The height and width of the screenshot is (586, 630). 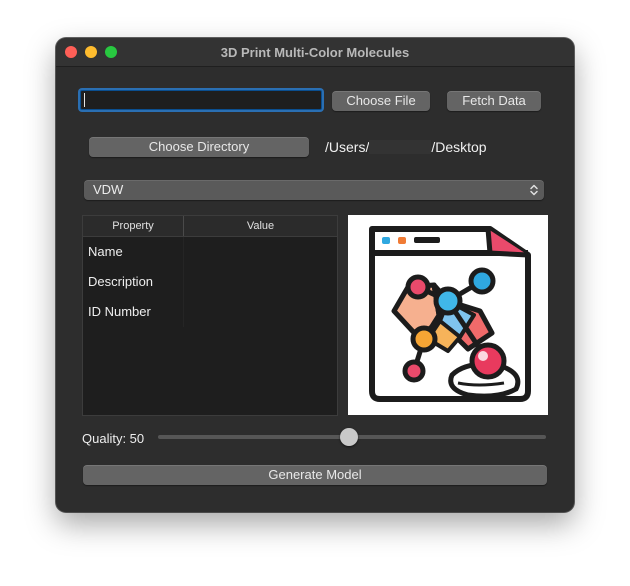 I want to click on molecule-app-icon, so click(x=450, y=314).